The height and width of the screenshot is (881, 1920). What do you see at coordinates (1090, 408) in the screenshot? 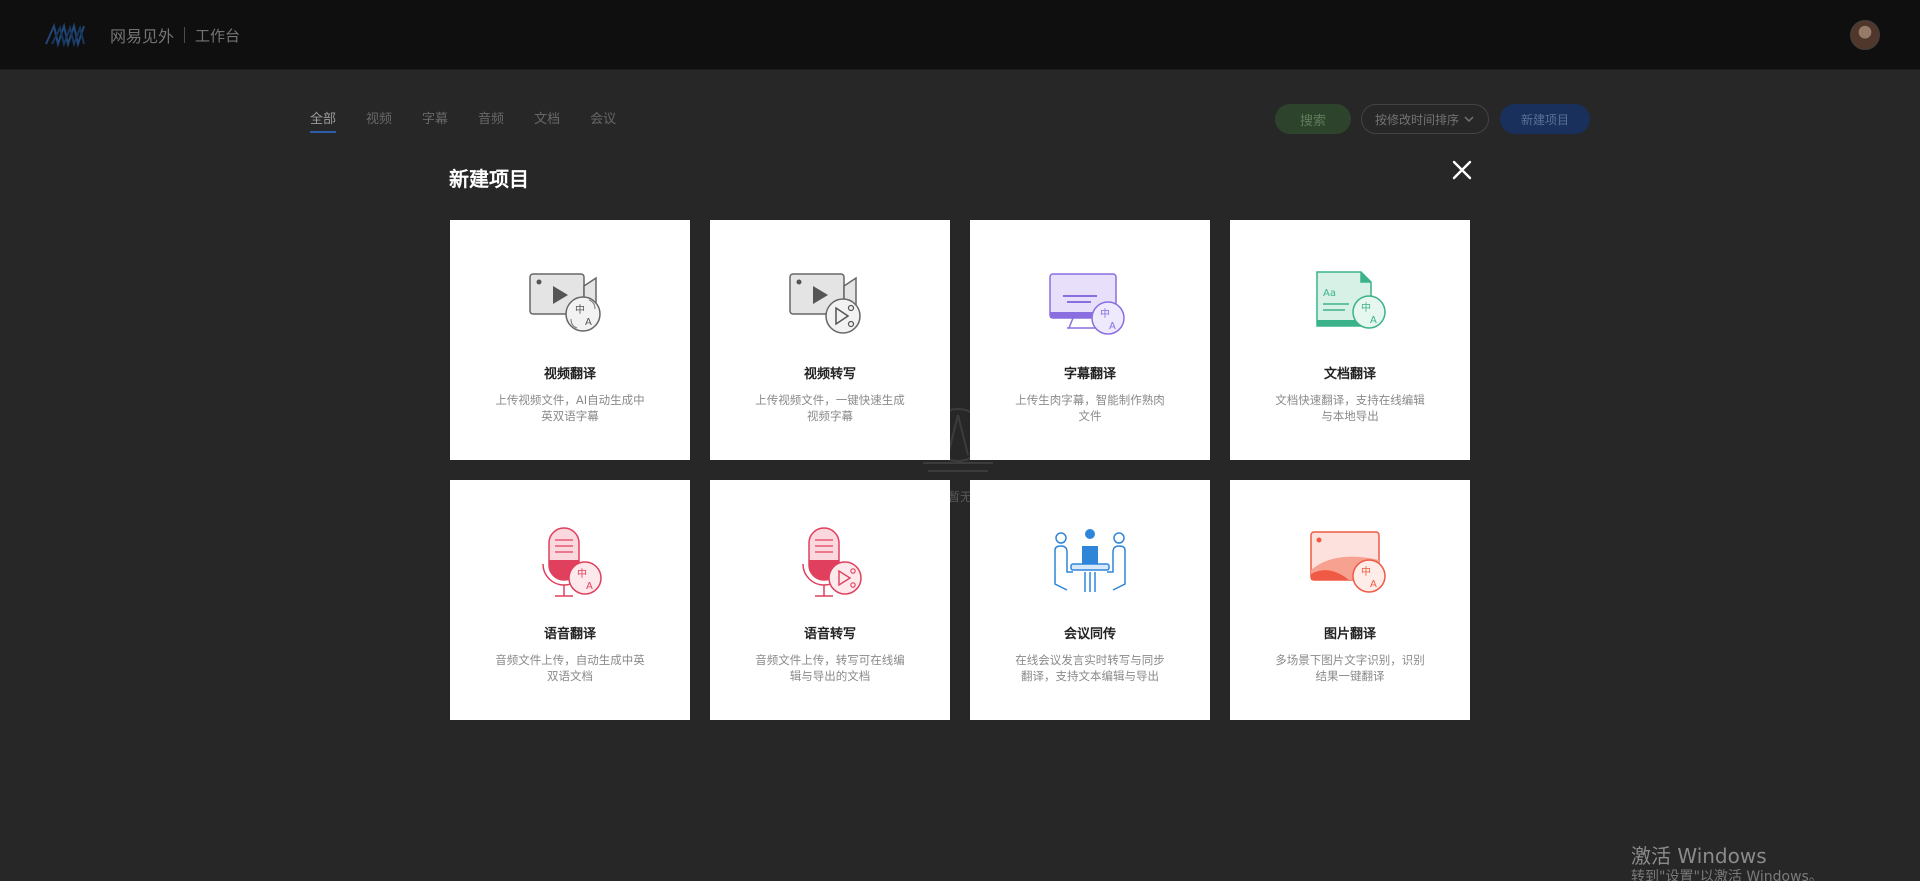
I see `card-description: 上传生肉字幕，智能制作熟肉文件` at bounding box center [1090, 408].